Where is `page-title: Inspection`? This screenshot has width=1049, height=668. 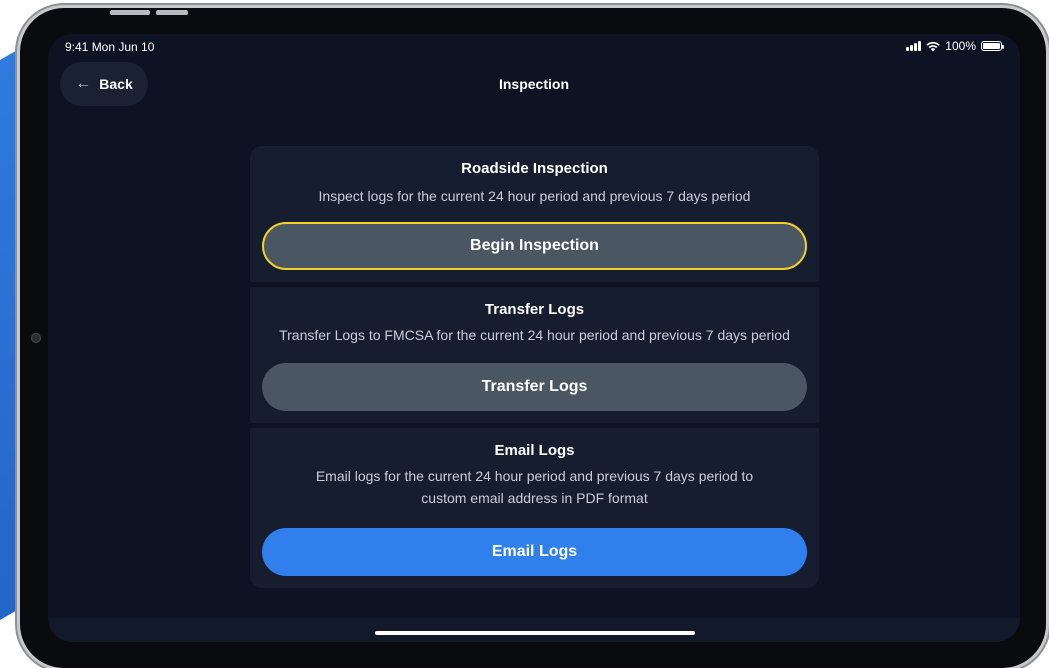
page-title: Inspection is located at coordinates (533, 84).